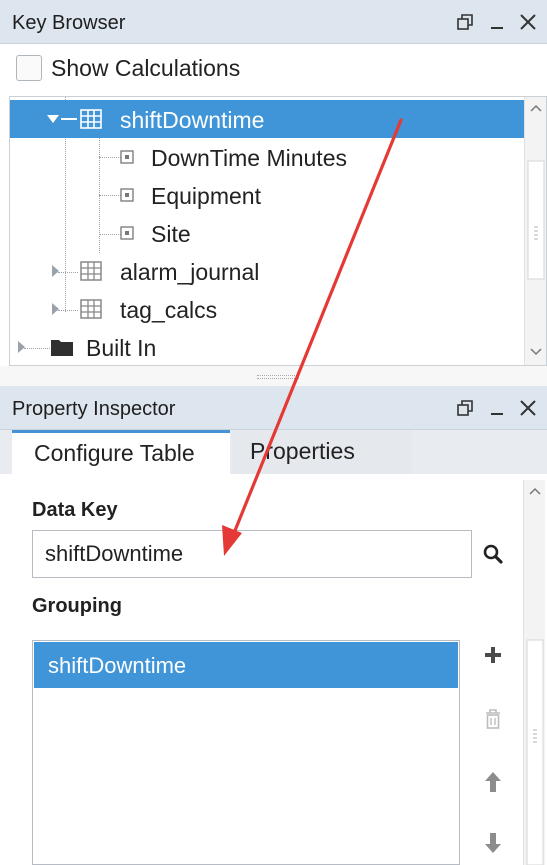 The height and width of the screenshot is (865, 547). I want to click on property-inspector-header: Property Inspector, so click(273, 408).